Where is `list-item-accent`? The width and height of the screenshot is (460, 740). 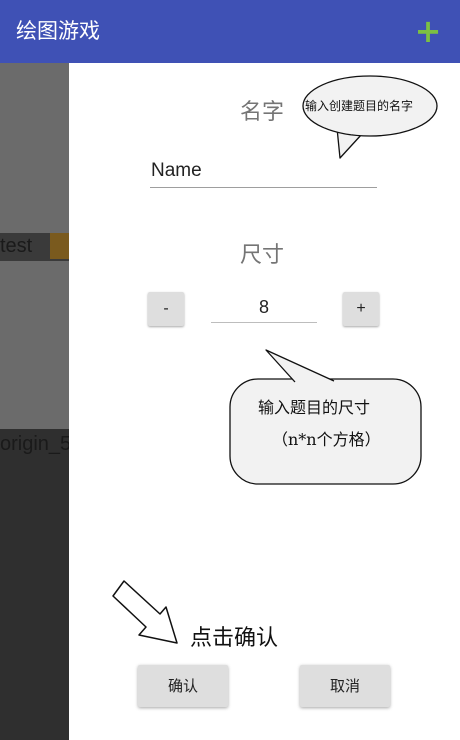 list-item-accent is located at coordinates (59, 246).